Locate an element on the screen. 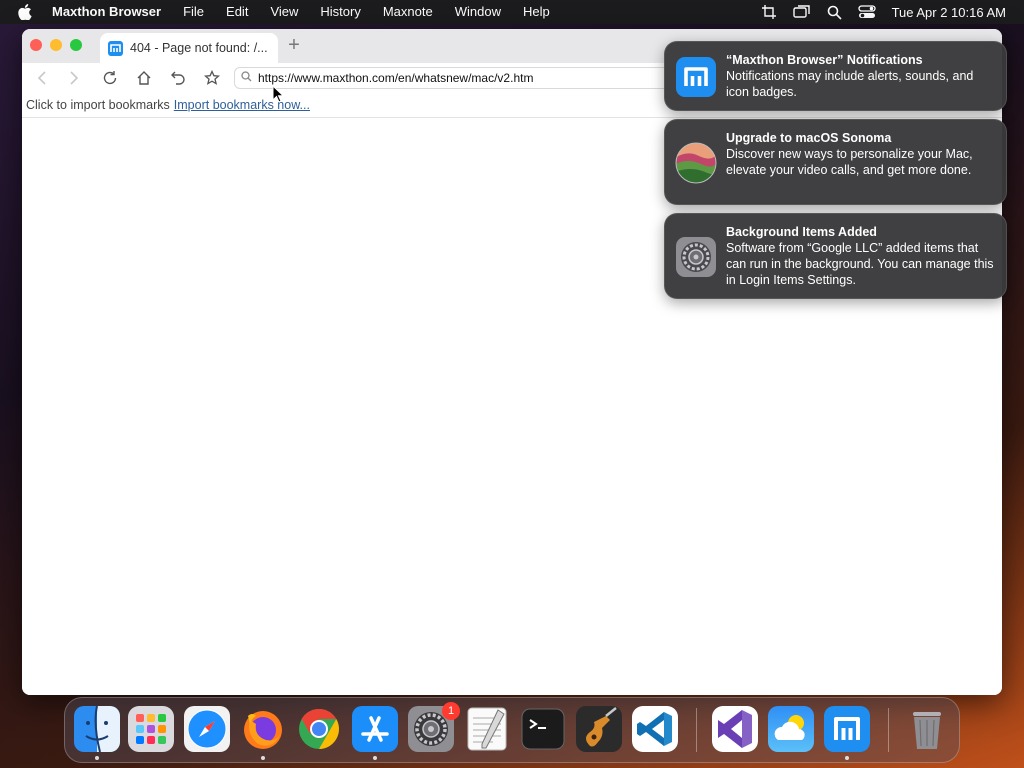  menu-app-name: Maxthon Browser is located at coordinates (104, 12).